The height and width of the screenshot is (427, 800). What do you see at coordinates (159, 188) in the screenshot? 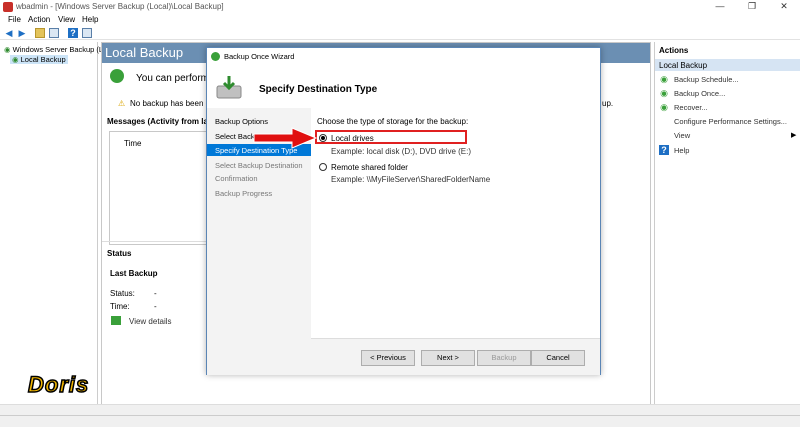
I see `messages-list: Time` at bounding box center [159, 188].